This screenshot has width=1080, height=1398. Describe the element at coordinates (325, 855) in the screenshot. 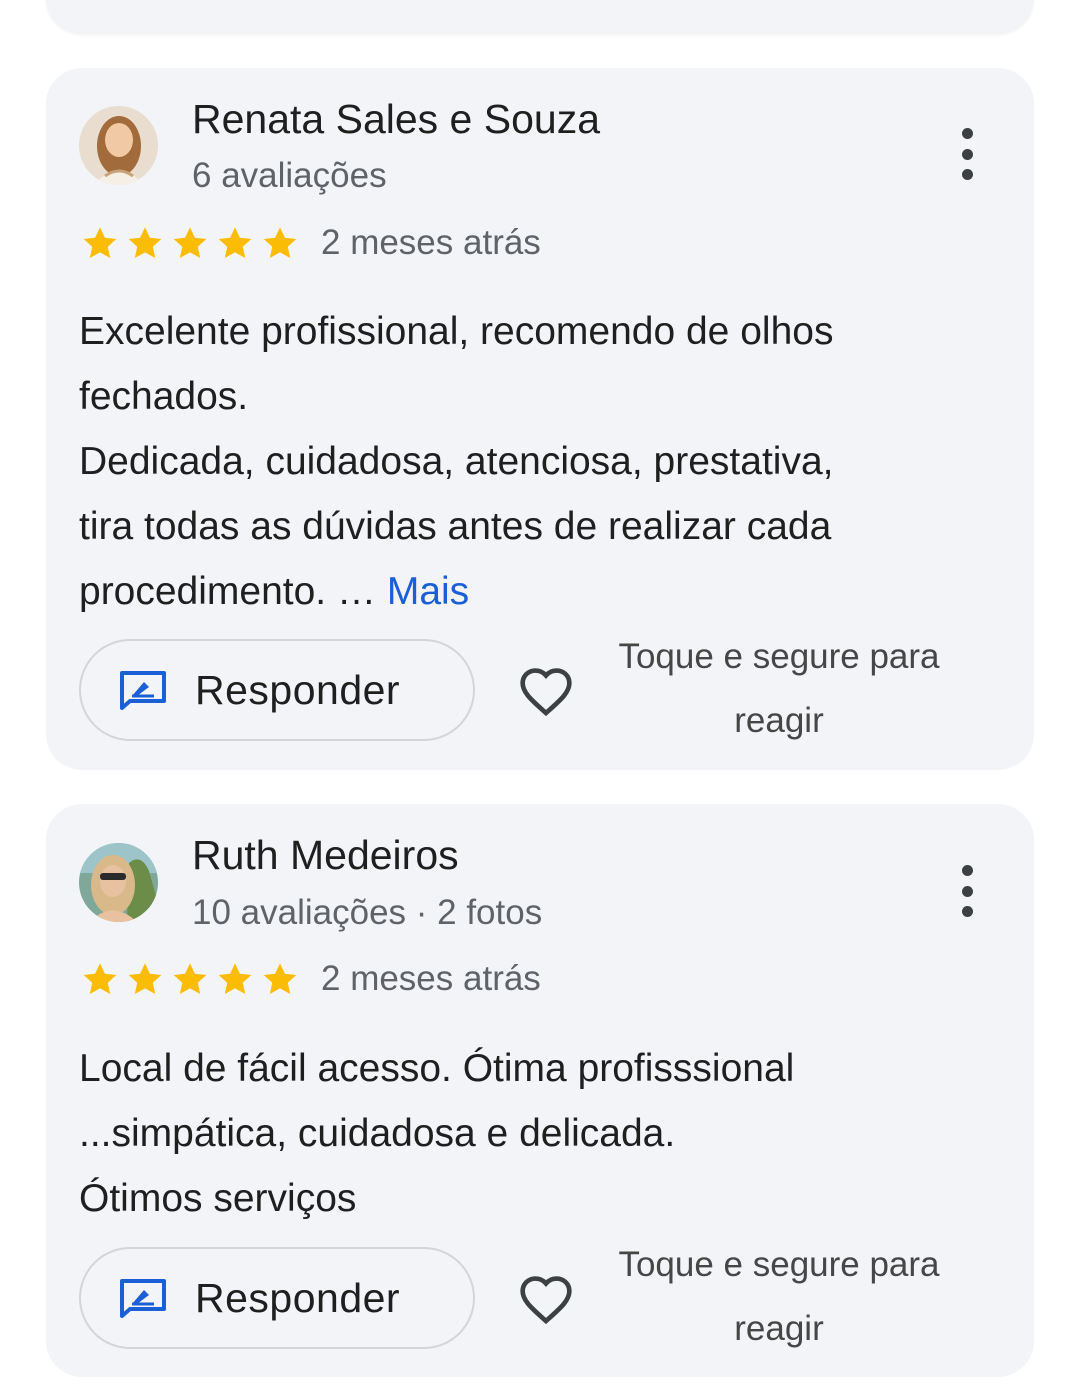

I see `reviewer-name: Ruth Medeiros` at that location.